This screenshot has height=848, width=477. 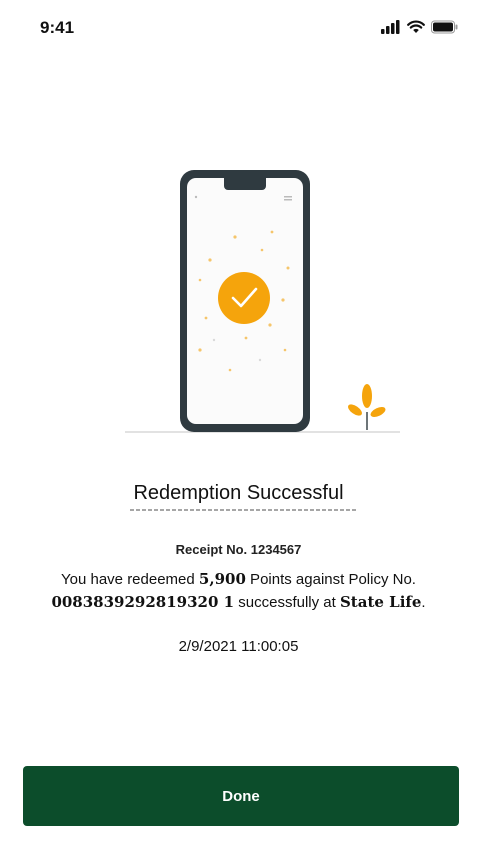 I want to click on check-circle-icon, so click(x=244, y=298).